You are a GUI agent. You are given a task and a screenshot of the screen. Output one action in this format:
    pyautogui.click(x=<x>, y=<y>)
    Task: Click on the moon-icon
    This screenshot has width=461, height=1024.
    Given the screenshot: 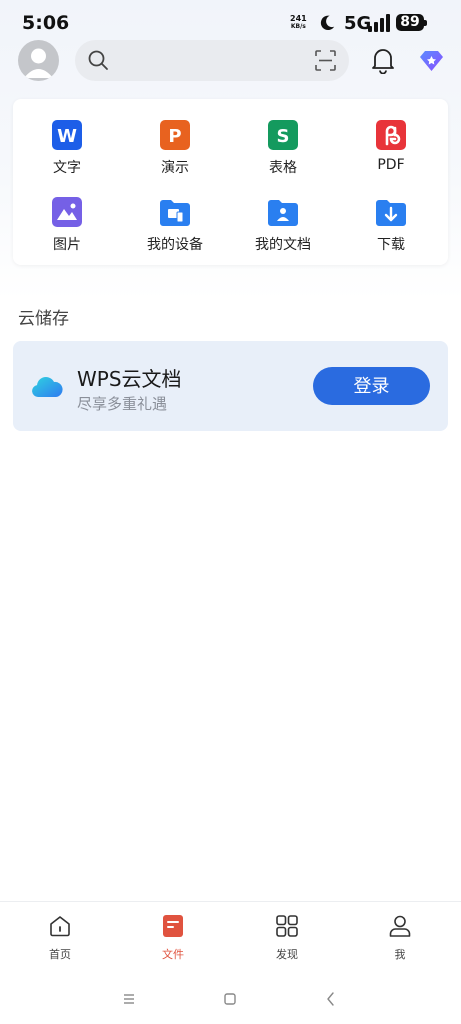 What is the action you would take?
    pyautogui.click(x=327, y=23)
    